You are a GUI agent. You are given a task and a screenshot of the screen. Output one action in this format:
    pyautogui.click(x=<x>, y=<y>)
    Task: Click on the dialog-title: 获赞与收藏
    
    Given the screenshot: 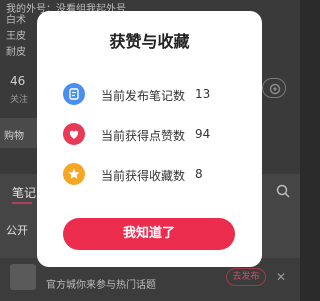 What is the action you would take?
    pyautogui.click(x=149, y=41)
    